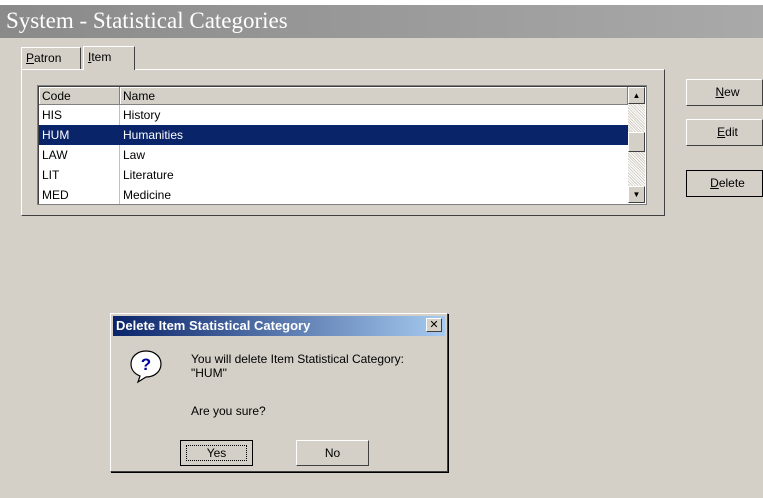 The image size is (763, 498). Describe the element at coordinates (636, 142) in the screenshot. I see `scroll-thumb` at that location.